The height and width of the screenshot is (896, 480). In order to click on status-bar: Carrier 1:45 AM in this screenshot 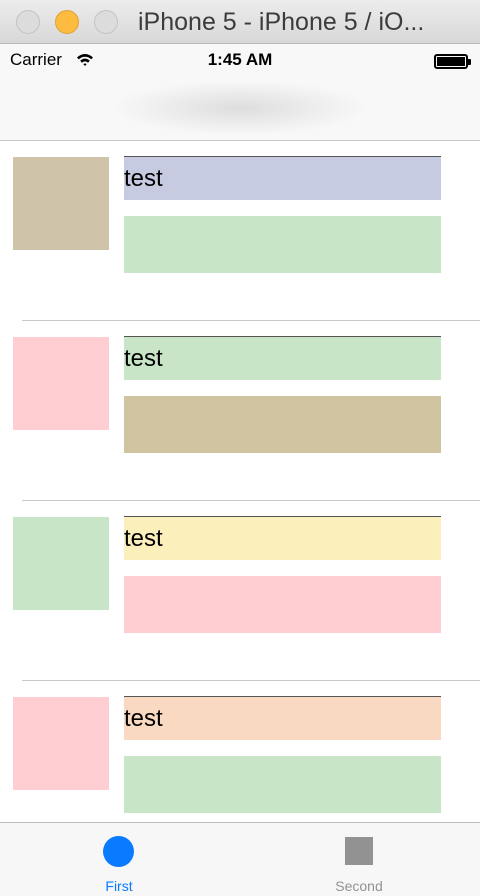, I will do `click(240, 60)`.